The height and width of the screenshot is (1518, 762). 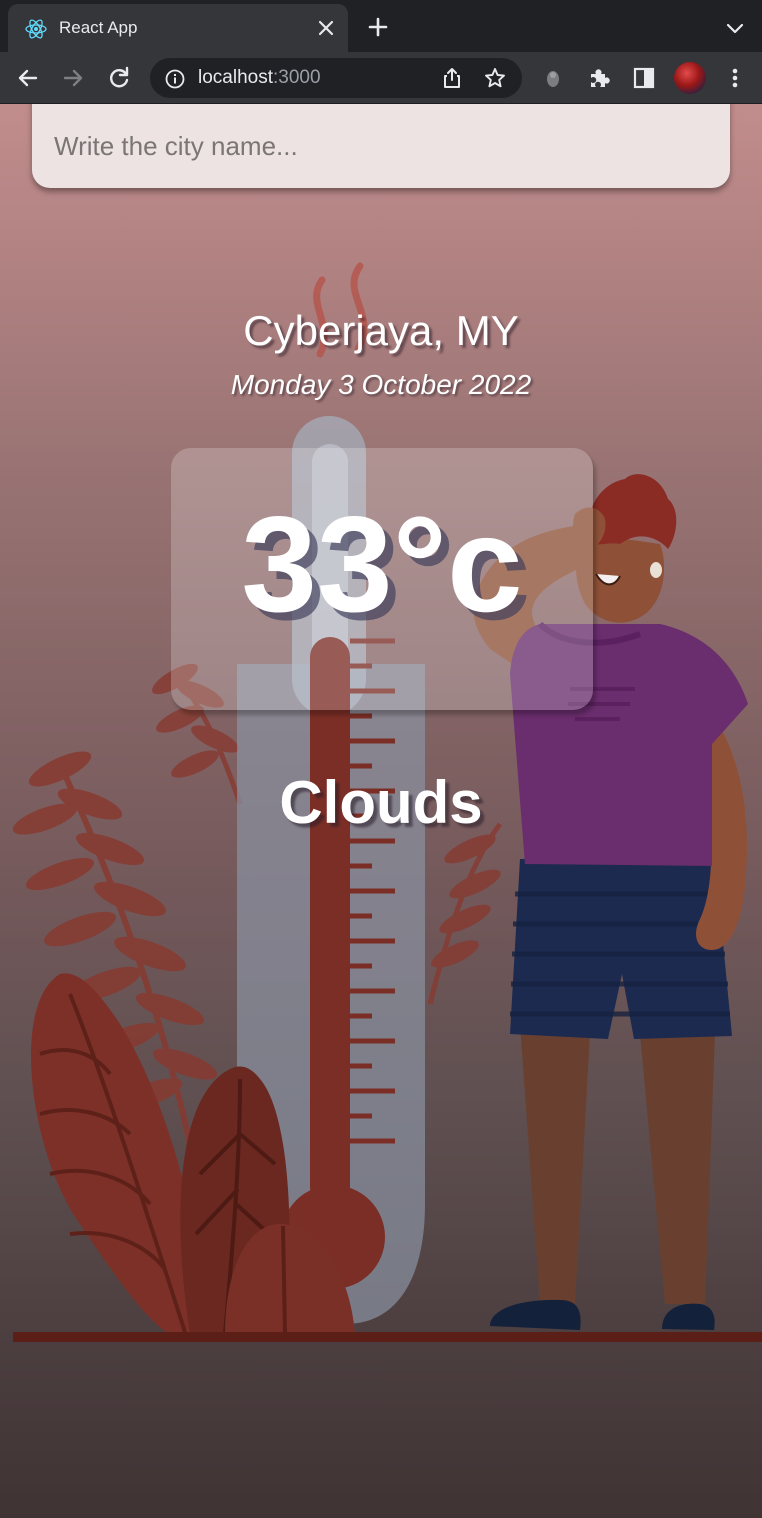 What do you see at coordinates (599, 78) in the screenshot?
I see `extensions-puzzle-icon` at bounding box center [599, 78].